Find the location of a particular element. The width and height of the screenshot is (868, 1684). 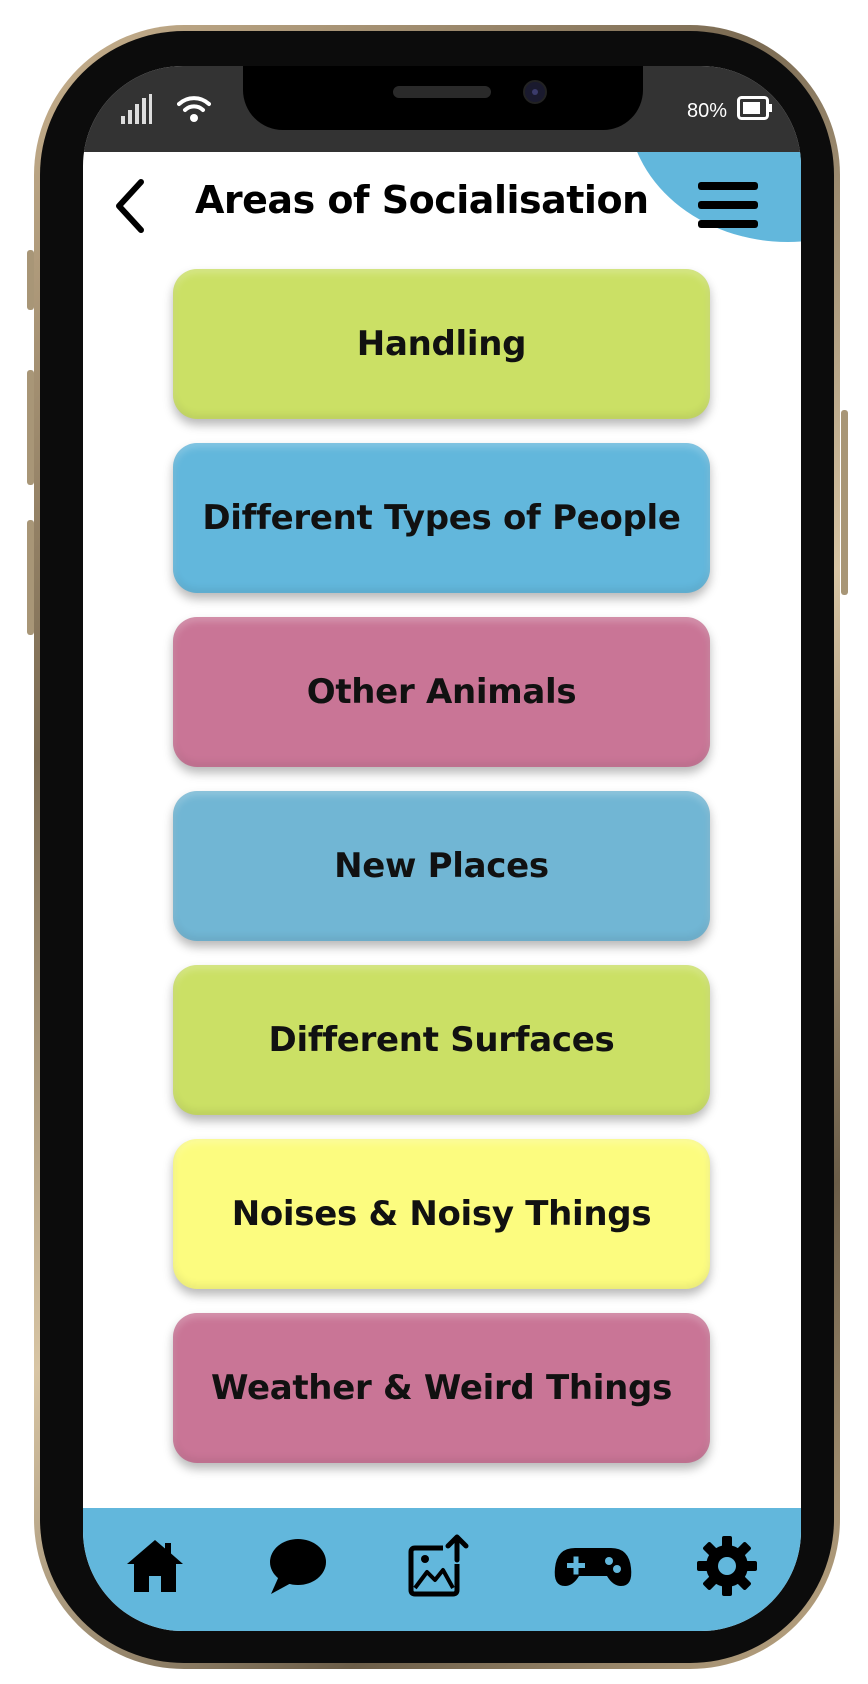

wifi-icon is located at coordinates (194, 109).